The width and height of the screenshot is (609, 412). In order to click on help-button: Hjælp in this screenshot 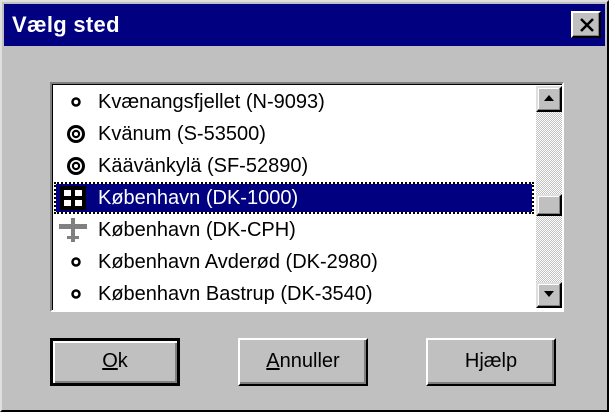, I will do `click(491, 362)`.